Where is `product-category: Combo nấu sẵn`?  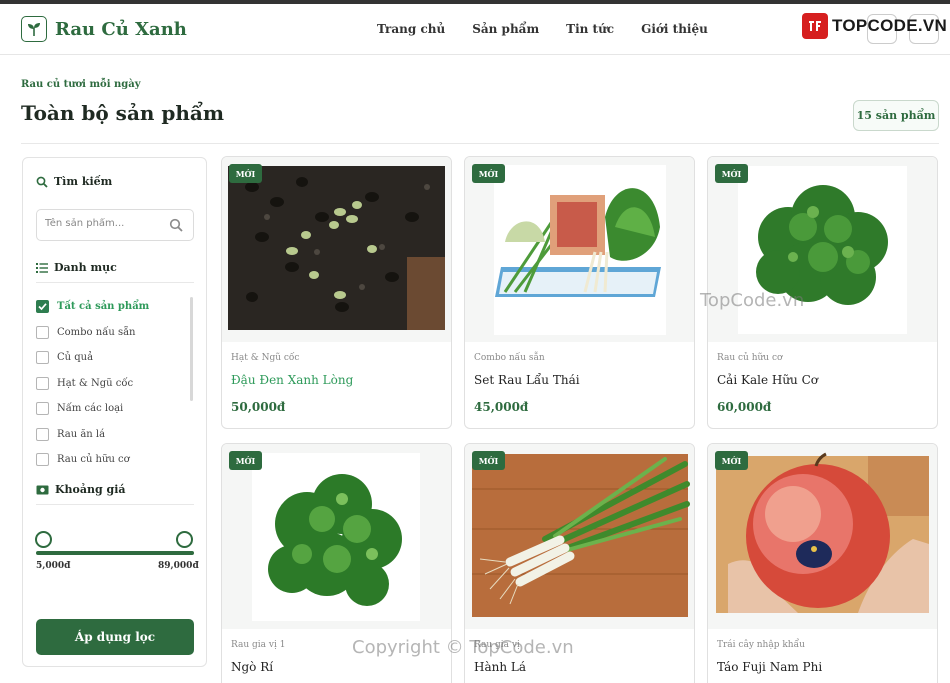
product-category: Combo nấu sẵn is located at coordinates (509, 358).